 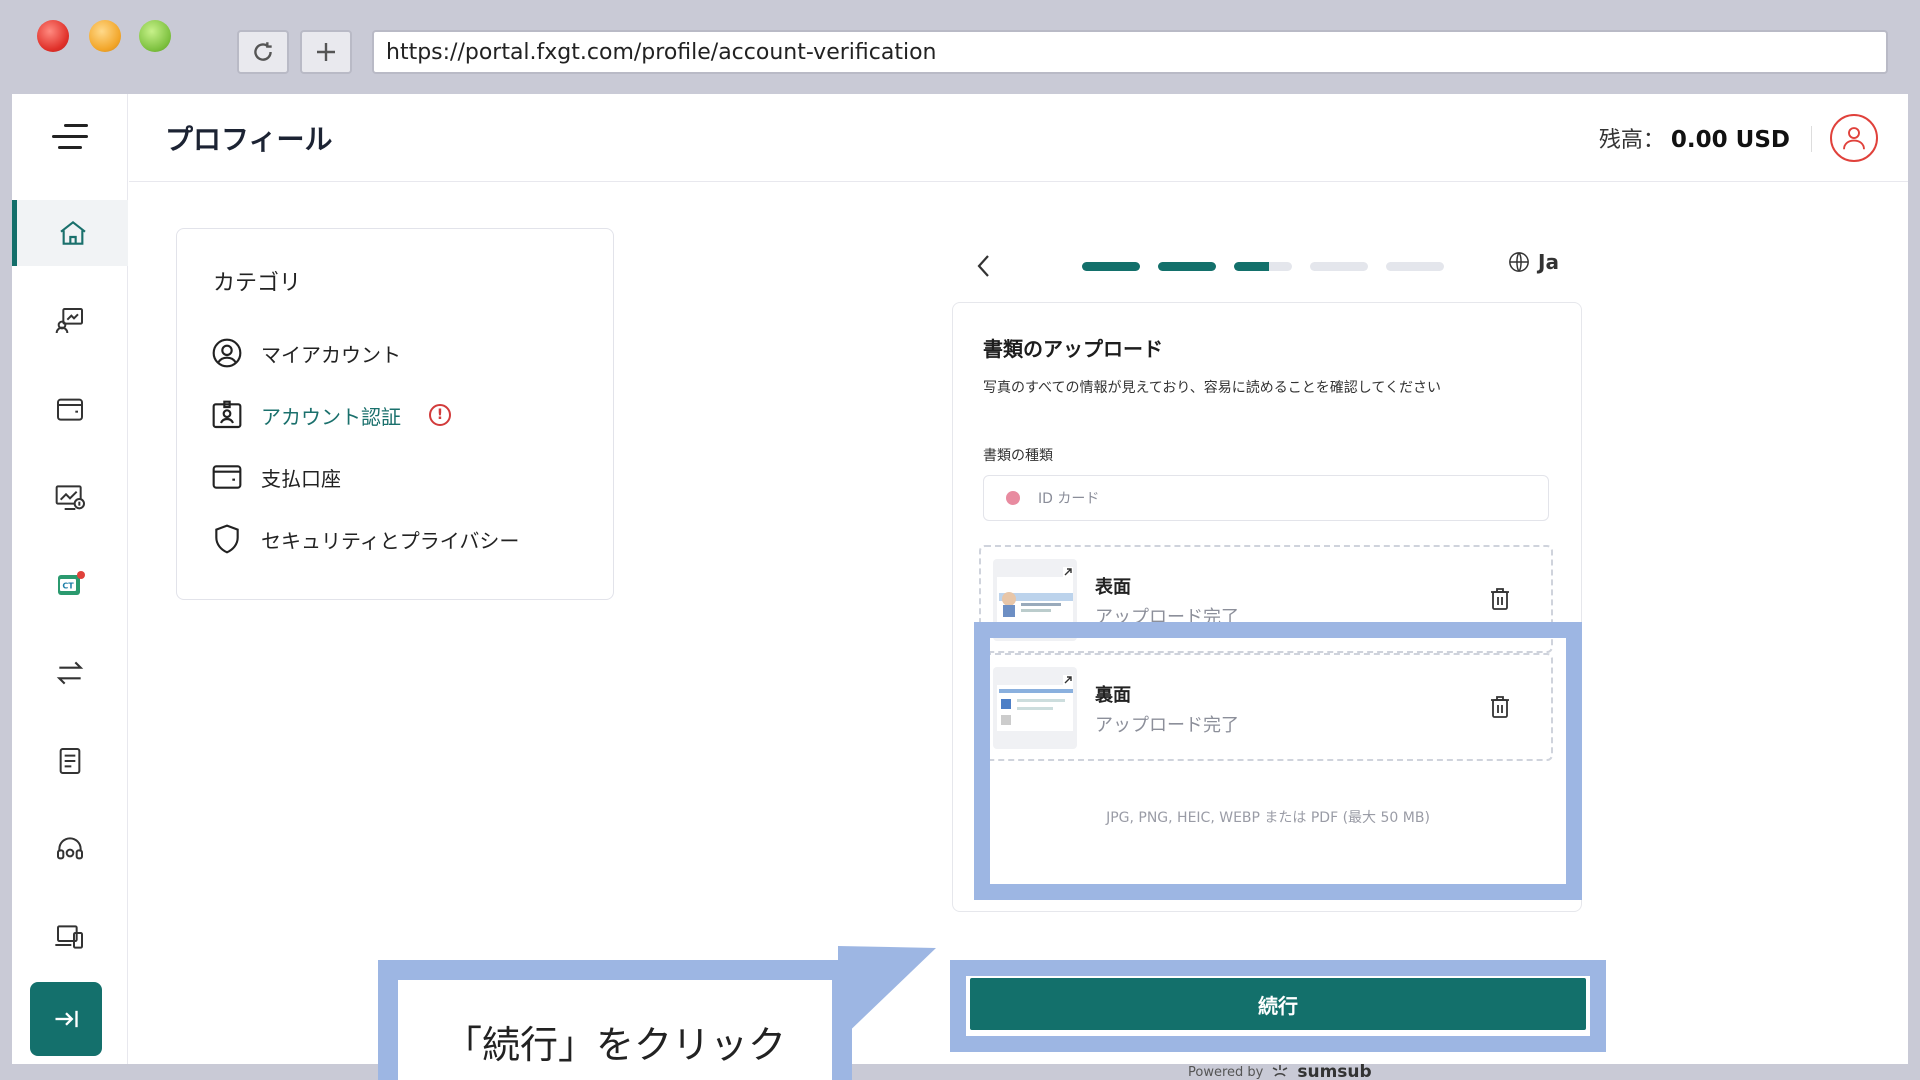 I want to click on plus-icon, so click(x=326, y=52).